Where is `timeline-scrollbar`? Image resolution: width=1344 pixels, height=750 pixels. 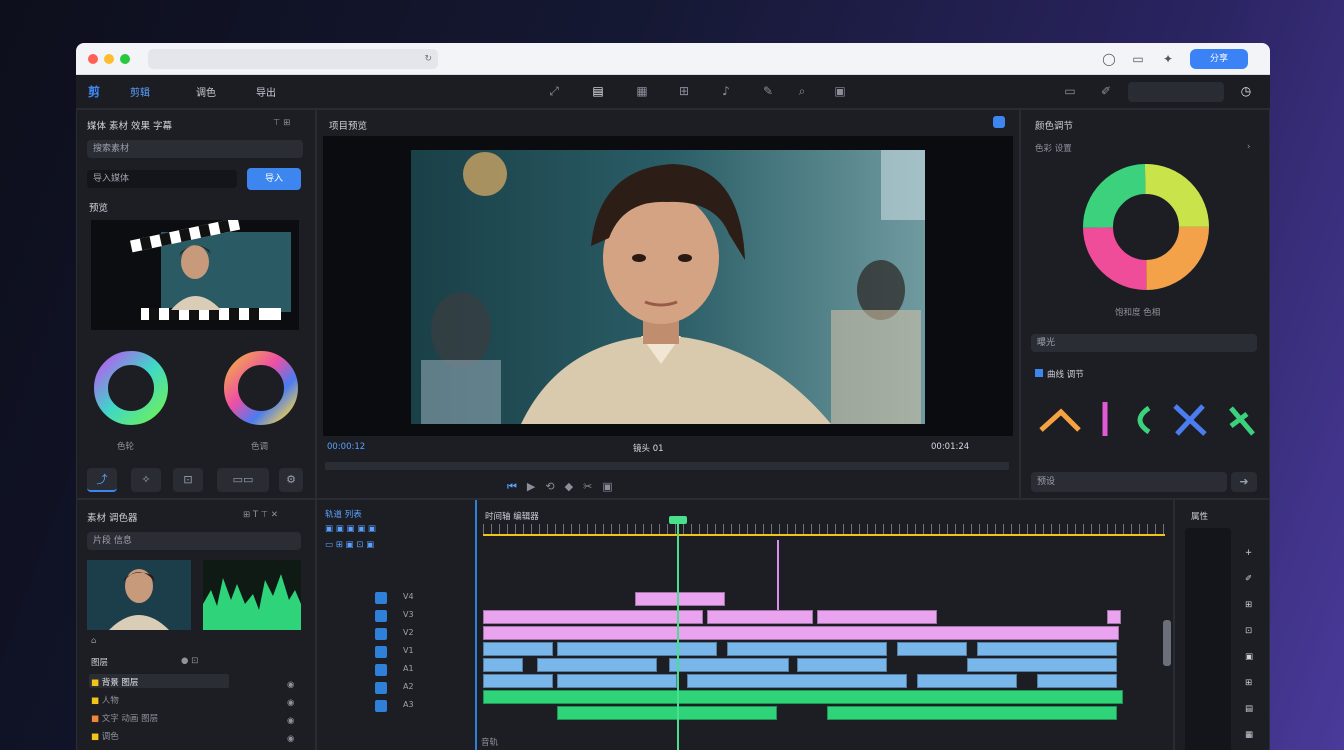 timeline-scrollbar is located at coordinates (1167, 643).